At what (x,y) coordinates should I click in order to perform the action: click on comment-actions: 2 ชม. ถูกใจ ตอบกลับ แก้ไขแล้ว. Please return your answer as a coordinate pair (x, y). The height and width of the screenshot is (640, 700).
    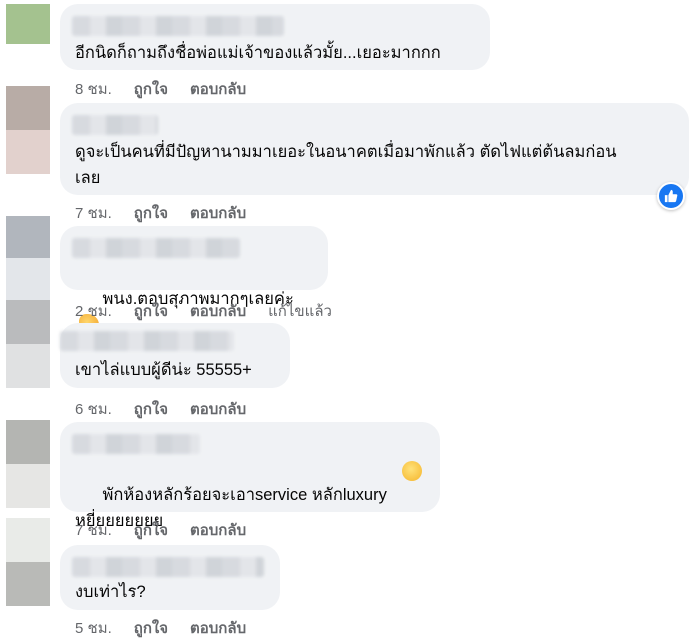
    Looking at the image, I should click on (214, 311).